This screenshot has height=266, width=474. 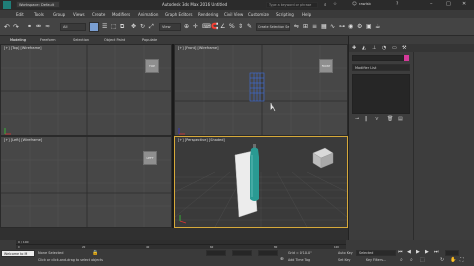 I want to click on modifier-list-dropdown: Modifier List, so click(x=381, y=67).